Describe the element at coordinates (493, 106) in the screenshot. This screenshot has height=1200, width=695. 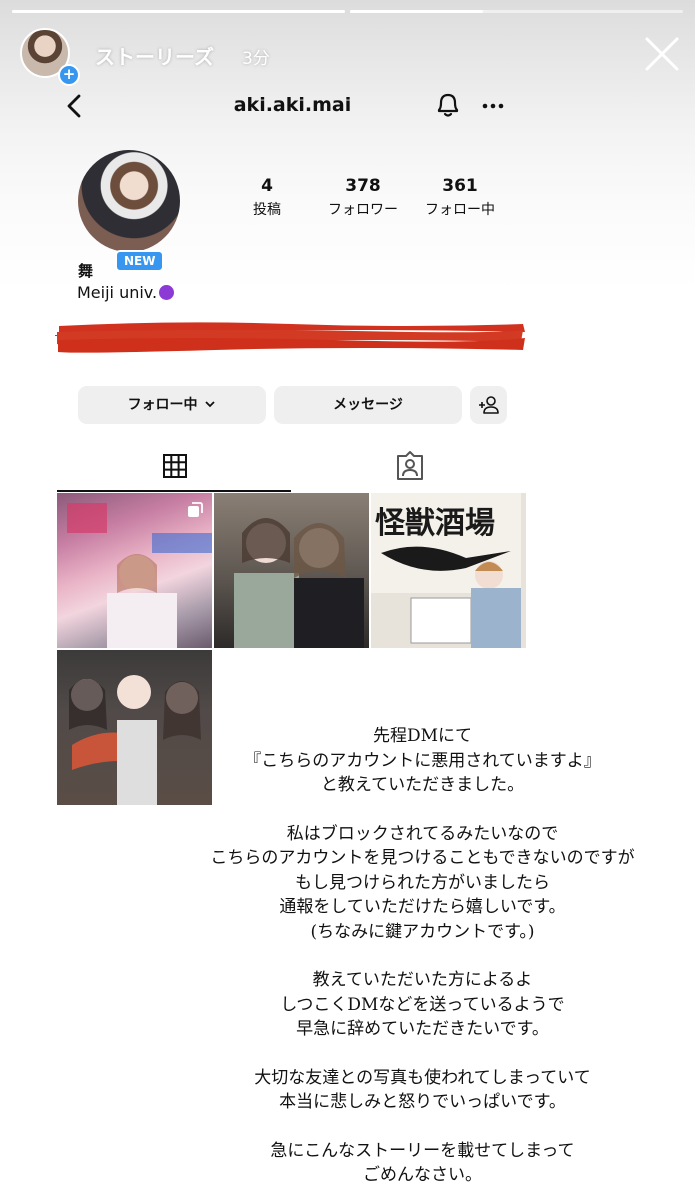
I see `more-options-icon` at that location.